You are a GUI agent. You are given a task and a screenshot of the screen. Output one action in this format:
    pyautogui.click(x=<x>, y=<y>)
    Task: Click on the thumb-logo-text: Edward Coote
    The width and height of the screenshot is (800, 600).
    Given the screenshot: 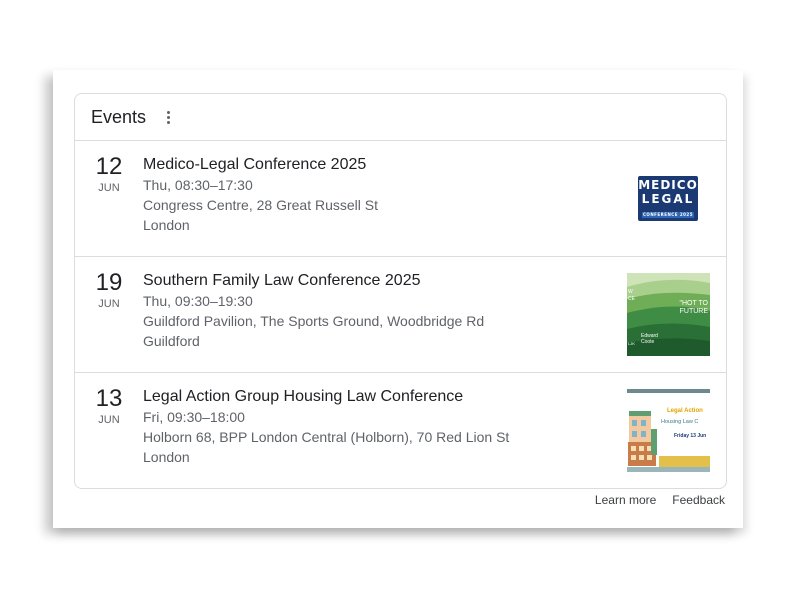 What is the action you would take?
    pyautogui.click(x=649, y=339)
    